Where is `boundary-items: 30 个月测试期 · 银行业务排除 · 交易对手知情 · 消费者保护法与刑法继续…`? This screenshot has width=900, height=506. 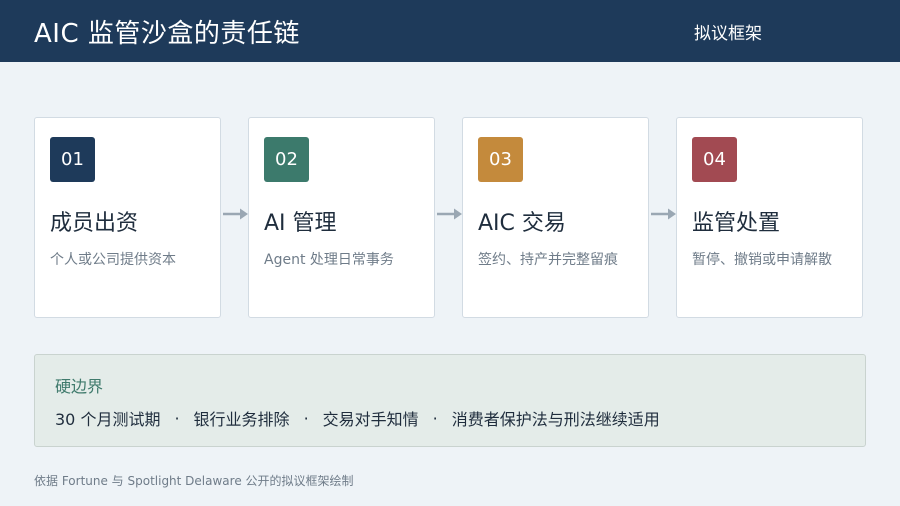
boundary-items: 30 个月测试期 · 银行业务排除 · 交易对手知情 · 消费者保护法与刑法继续… is located at coordinates (450, 418).